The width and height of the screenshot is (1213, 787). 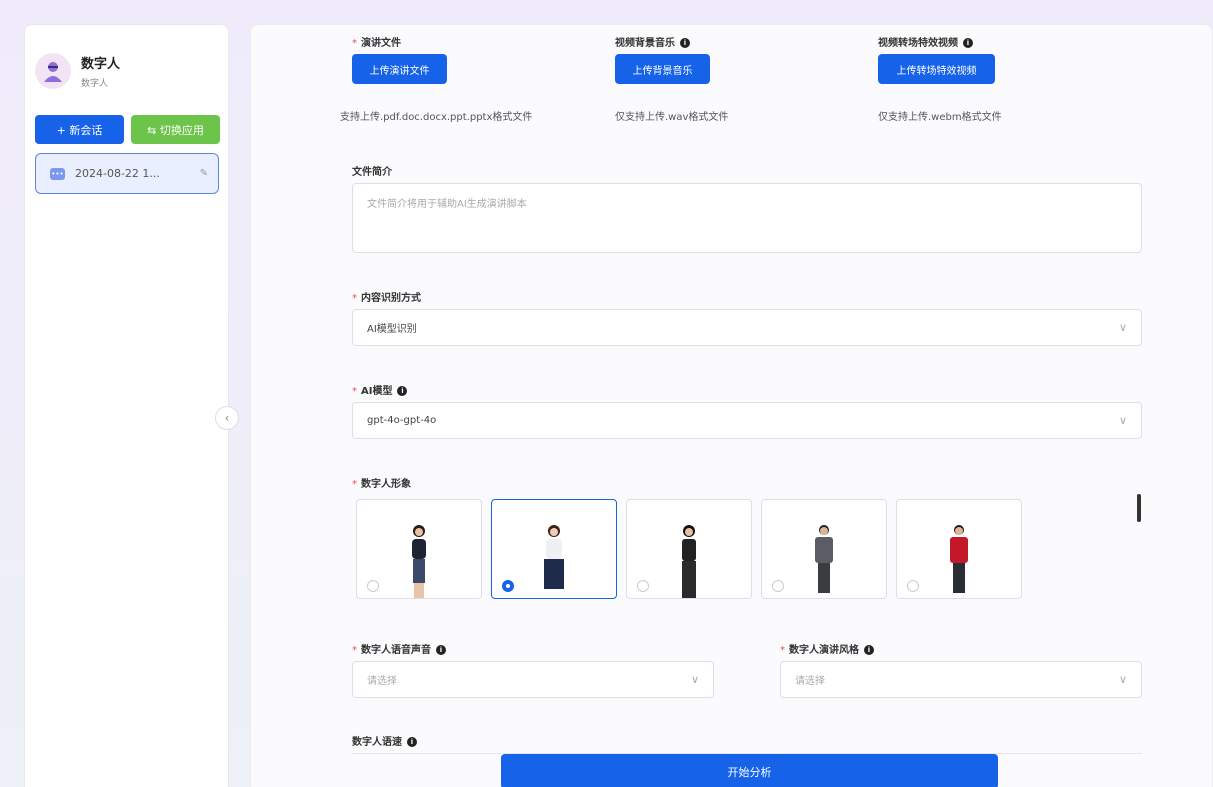 I want to click on voice-select: 请选择 ∨, so click(x=533, y=679).